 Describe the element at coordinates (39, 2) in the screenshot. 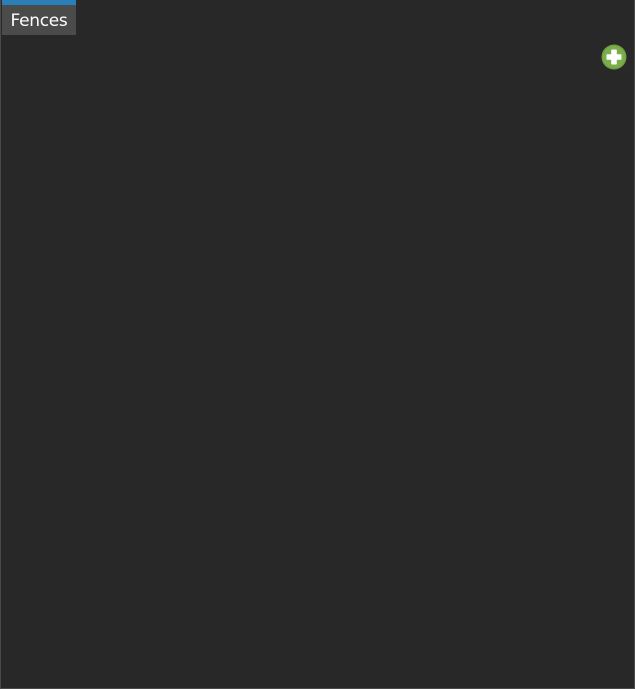

I see `tab-accent-bar` at that location.